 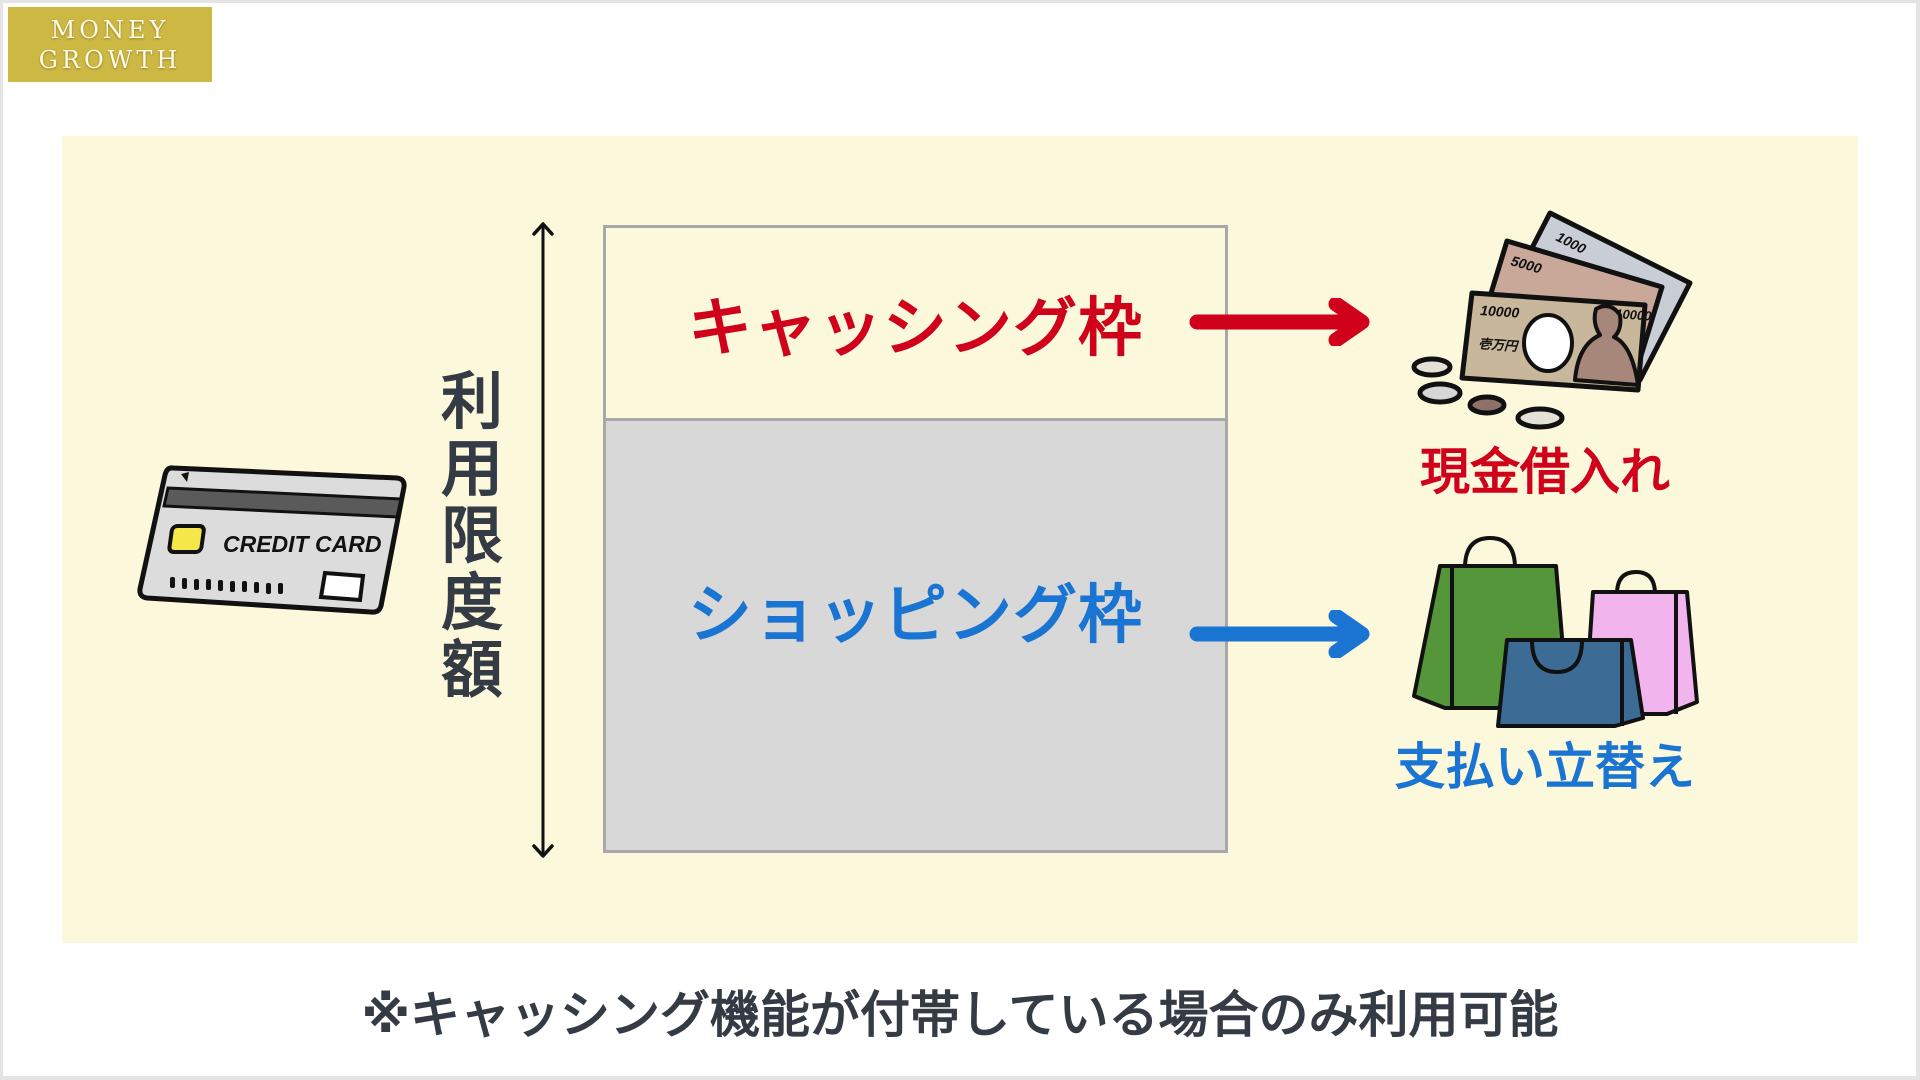 I want to click on money-growth-logo: MONEY GROWTH, so click(x=110, y=44).